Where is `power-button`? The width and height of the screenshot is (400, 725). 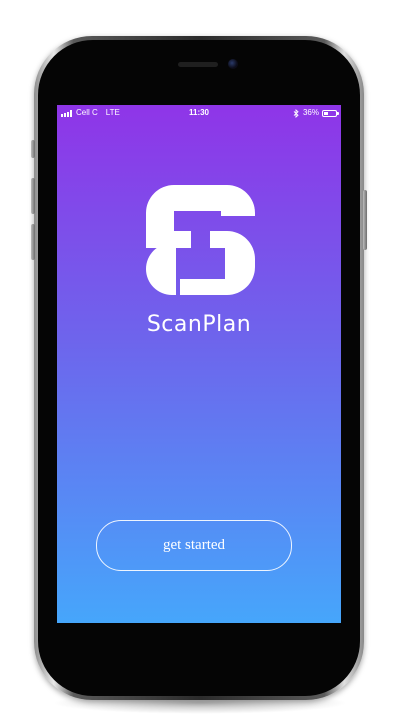 power-button is located at coordinates (365, 220).